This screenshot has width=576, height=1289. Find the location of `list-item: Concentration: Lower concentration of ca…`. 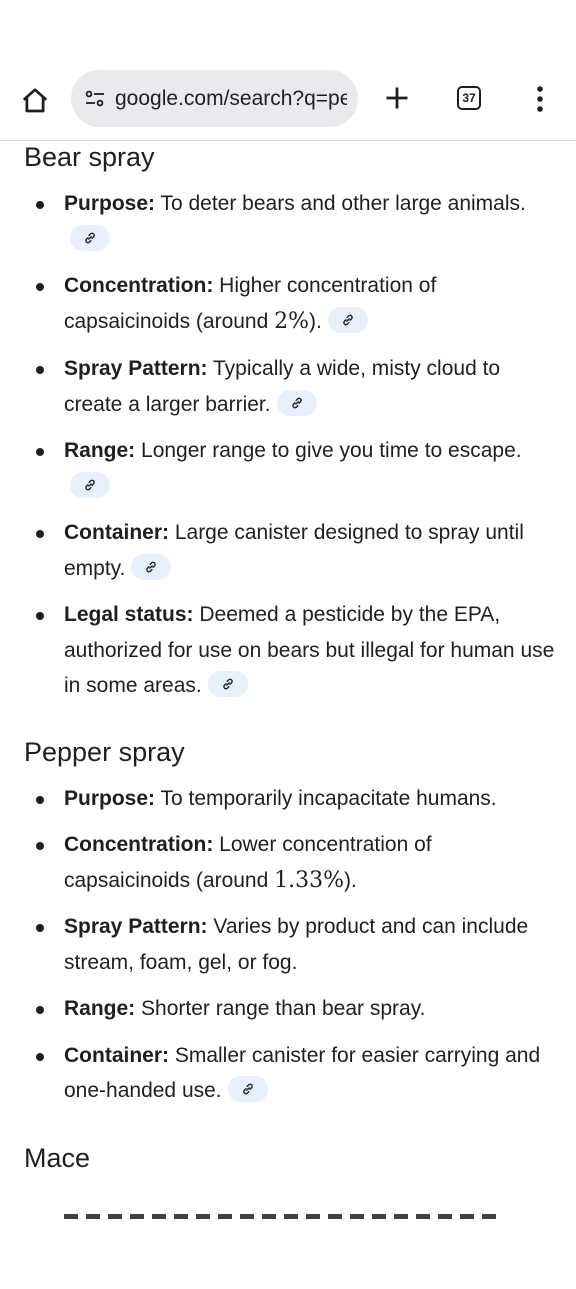

list-item: Concentration: Lower concentration of ca… is located at coordinates (288, 862).